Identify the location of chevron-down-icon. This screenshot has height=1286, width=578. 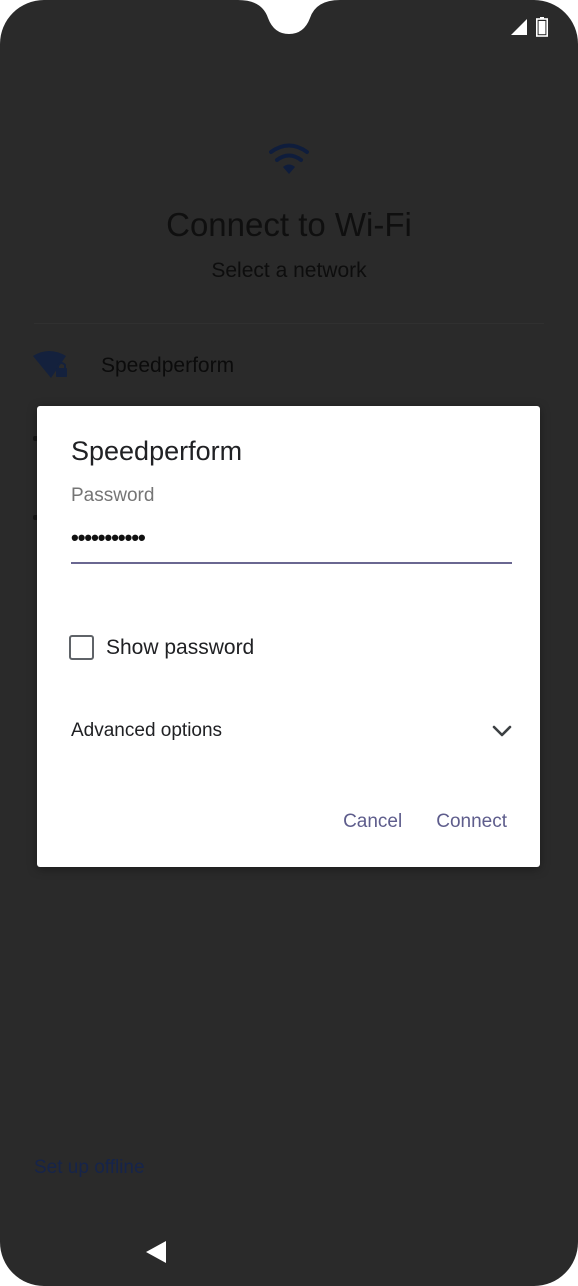
(502, 731).